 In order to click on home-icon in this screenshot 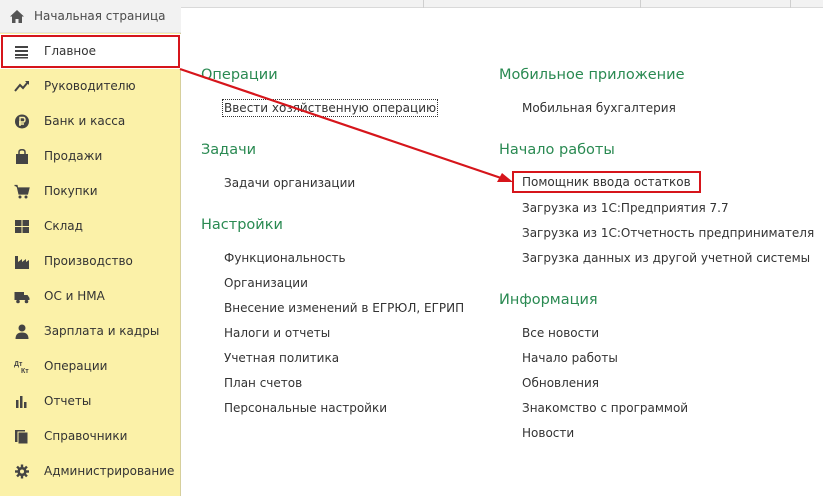, I will do `click(17, 16)`.